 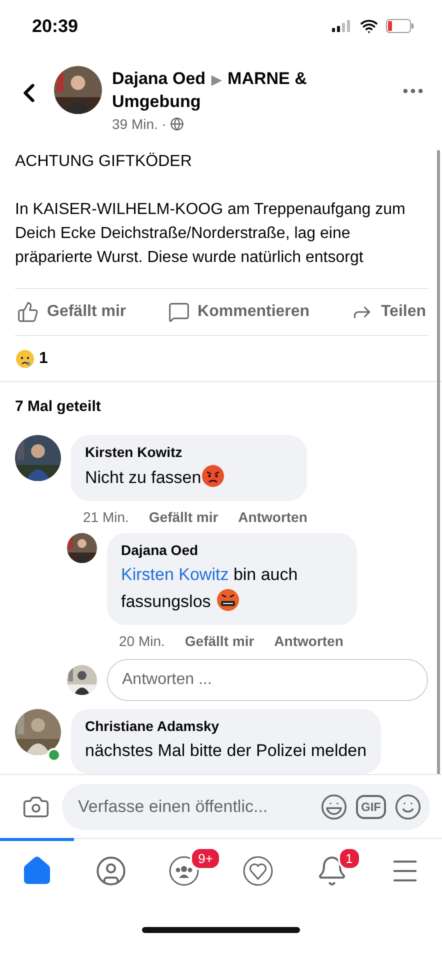 I want to click on gif-button: GIF, so click(x=371, y=806).